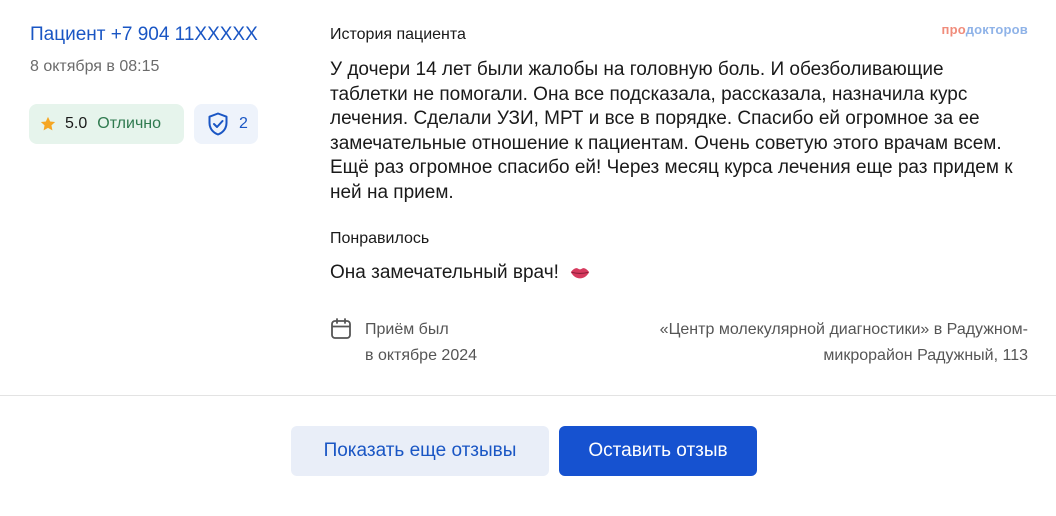 Image resolution: width=1056 pixels, height=516 pixels. I want to click on liked-text: Она замечательный врач!, so click(460, 273).